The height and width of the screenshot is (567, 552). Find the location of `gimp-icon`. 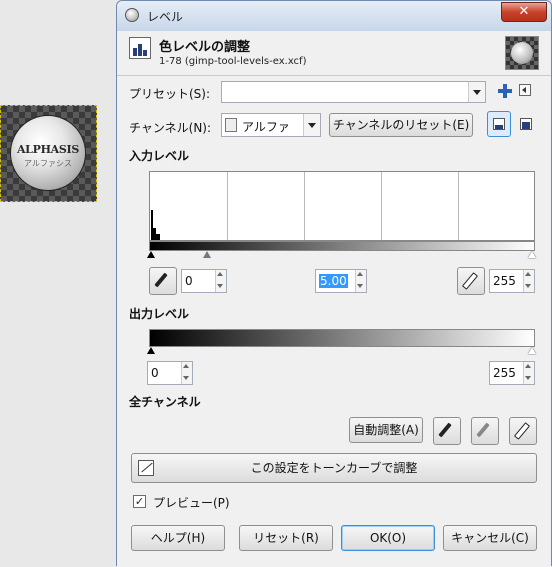

gimp-icon is located at coordinates (132, 15).